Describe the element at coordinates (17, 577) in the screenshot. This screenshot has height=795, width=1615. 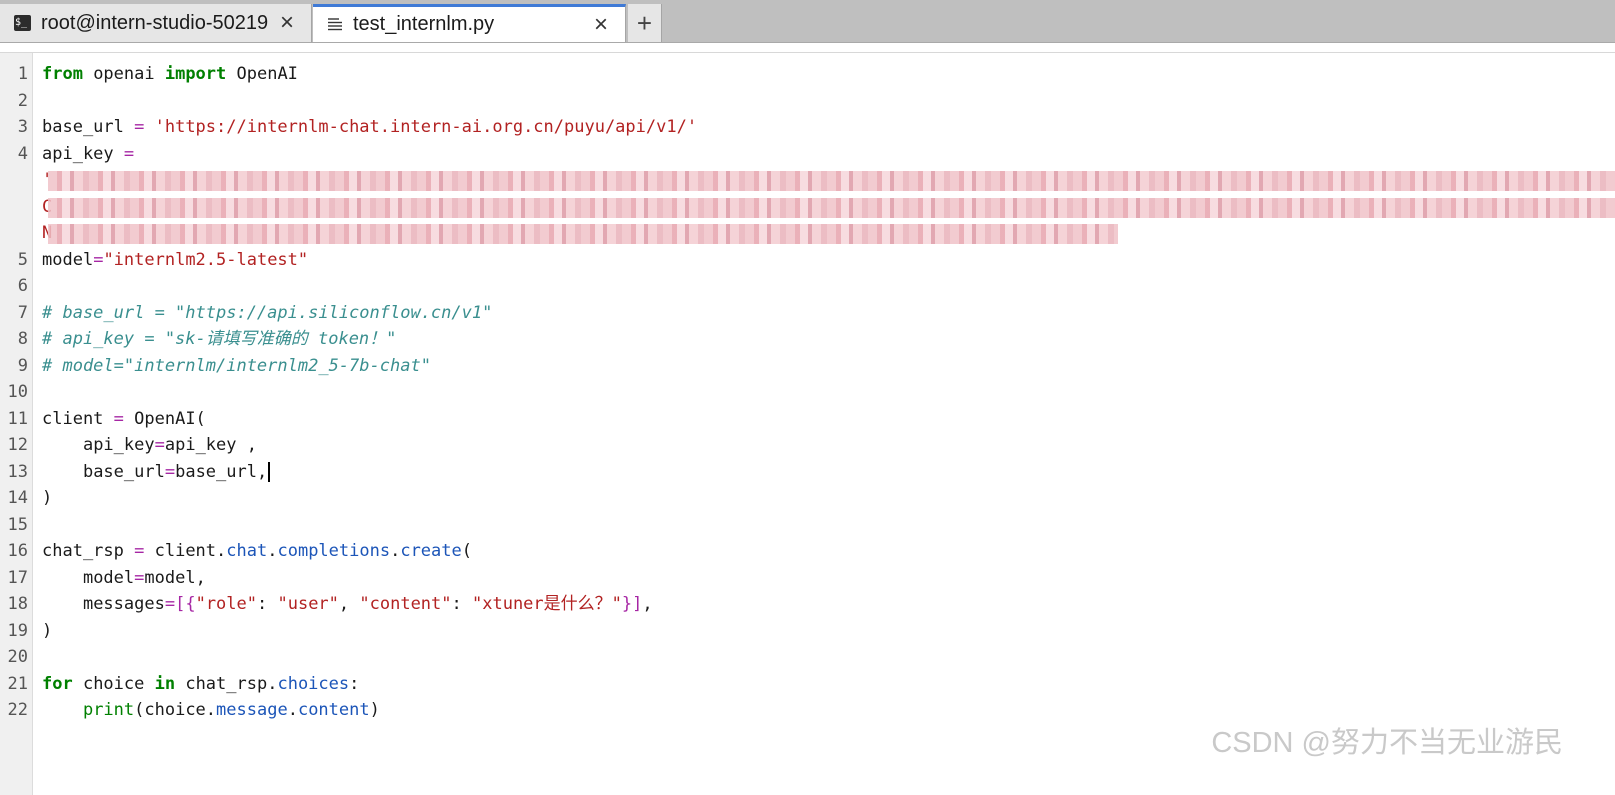
I see `line-number: 17` at that location.